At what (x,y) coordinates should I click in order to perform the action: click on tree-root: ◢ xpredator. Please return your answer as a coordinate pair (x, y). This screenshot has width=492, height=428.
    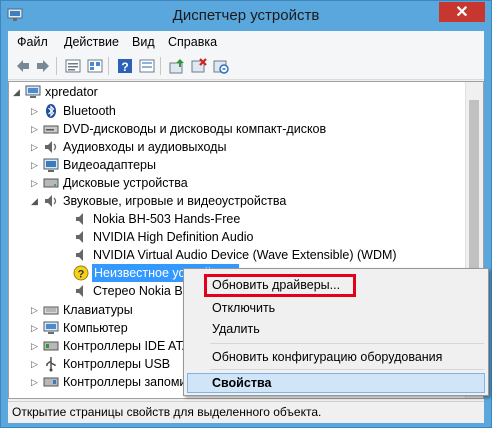
    Looking at the image, I should click on (233, 92).